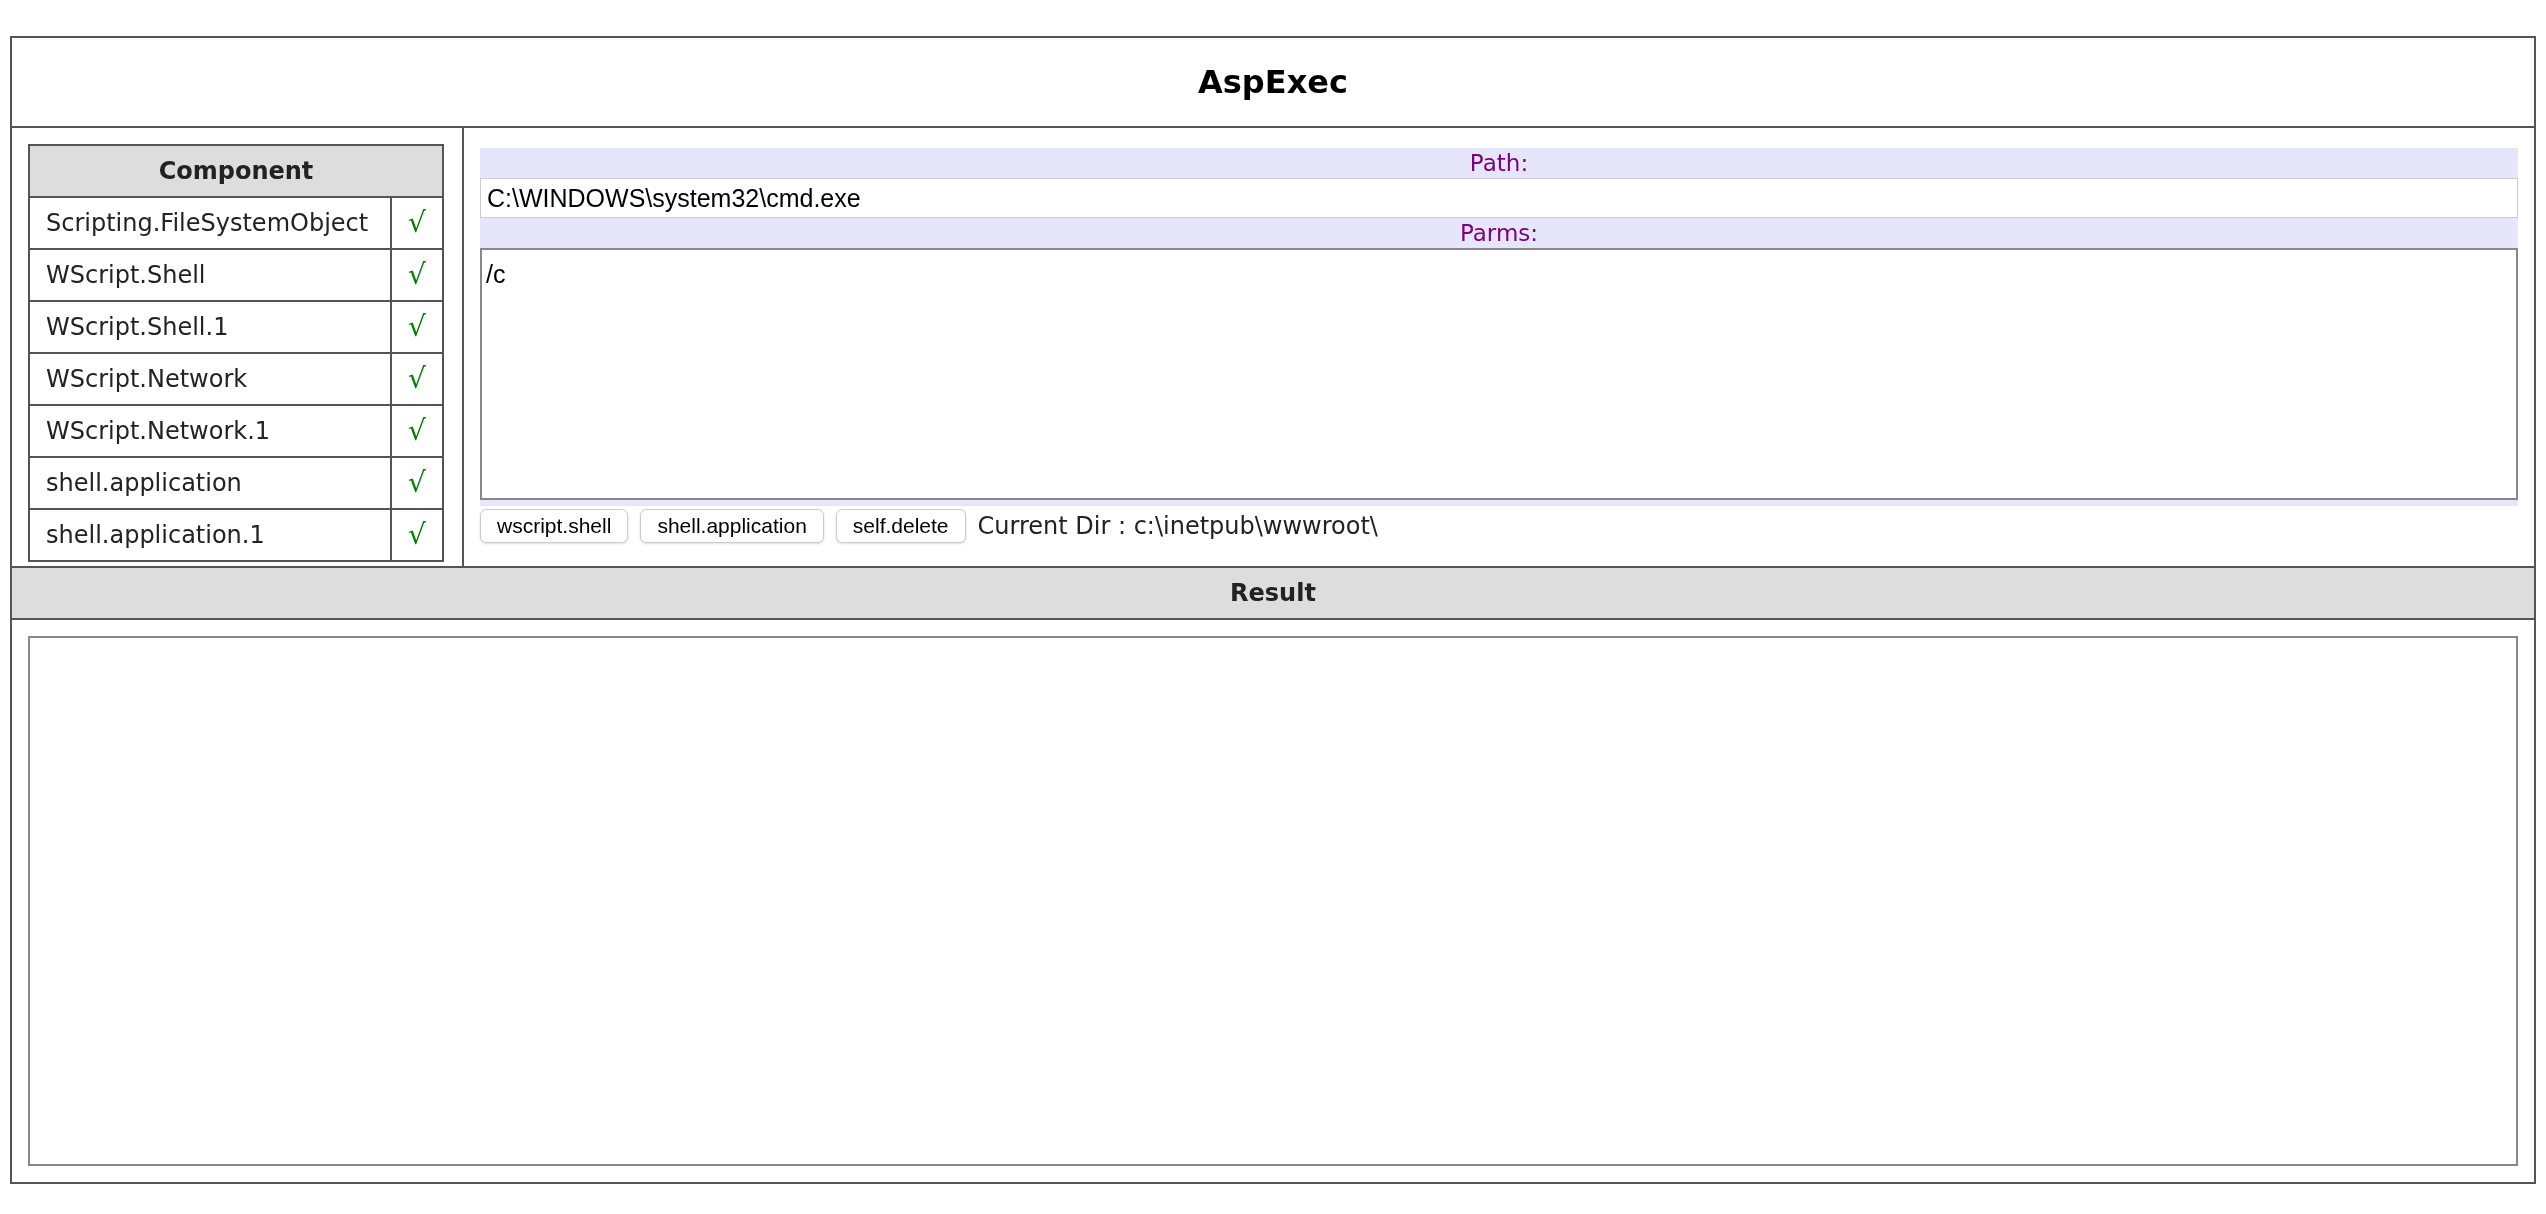 The width and height of the screenshot is (2546, 1214). I want to click on current-dir-text: Current Dir : c:\inetpub\wwwroot\, so click(1177, 526).